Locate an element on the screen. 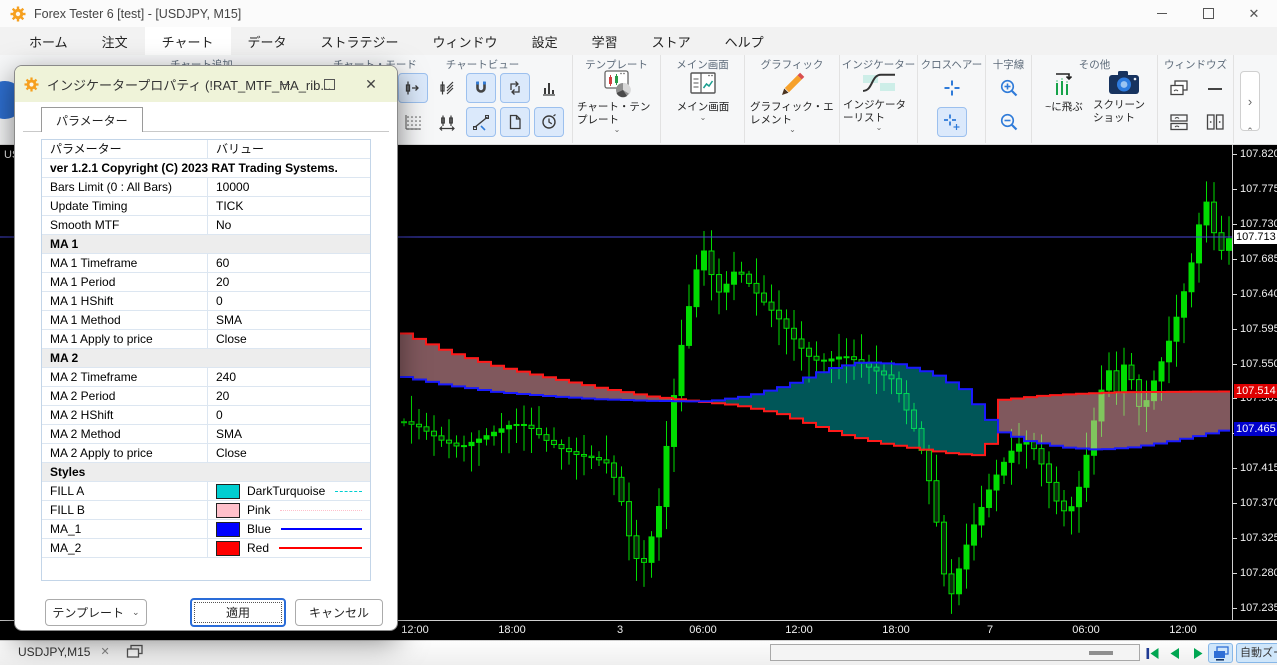  scrollbar-thumb is located at coordinates (1101, 653).